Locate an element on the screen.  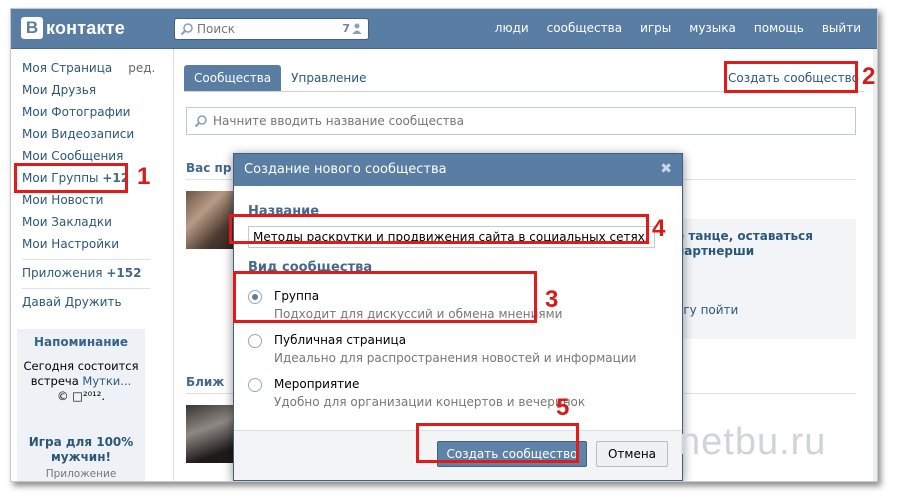
menu-my-settings: Мои Настройки is located at coordinates (70, 244).